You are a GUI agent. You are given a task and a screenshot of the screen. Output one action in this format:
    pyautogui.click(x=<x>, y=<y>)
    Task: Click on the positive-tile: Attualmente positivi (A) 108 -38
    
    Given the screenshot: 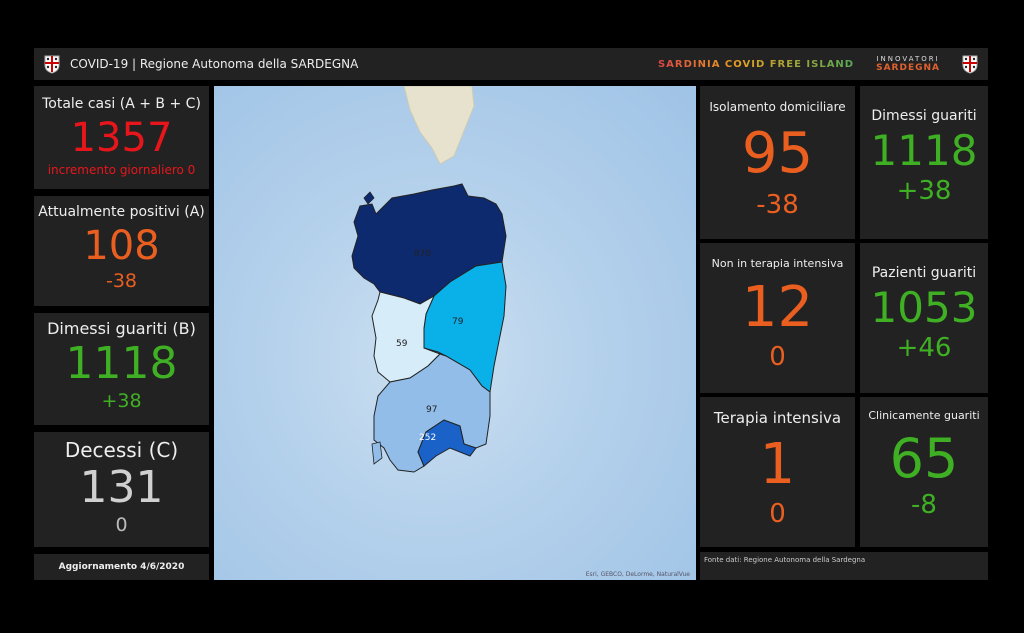 What is the action you would take?
    pyautogui.click(x=121, y=251)
    